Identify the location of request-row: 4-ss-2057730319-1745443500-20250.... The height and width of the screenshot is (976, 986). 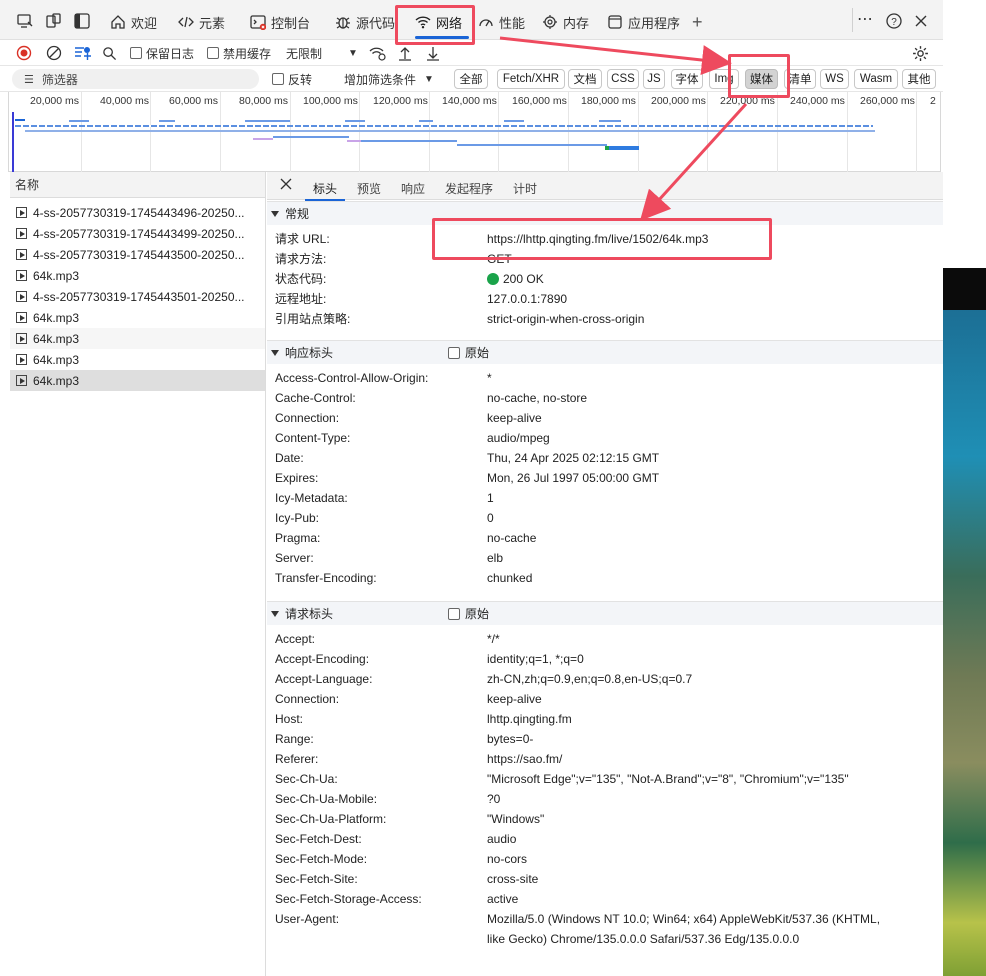
(137, 254).